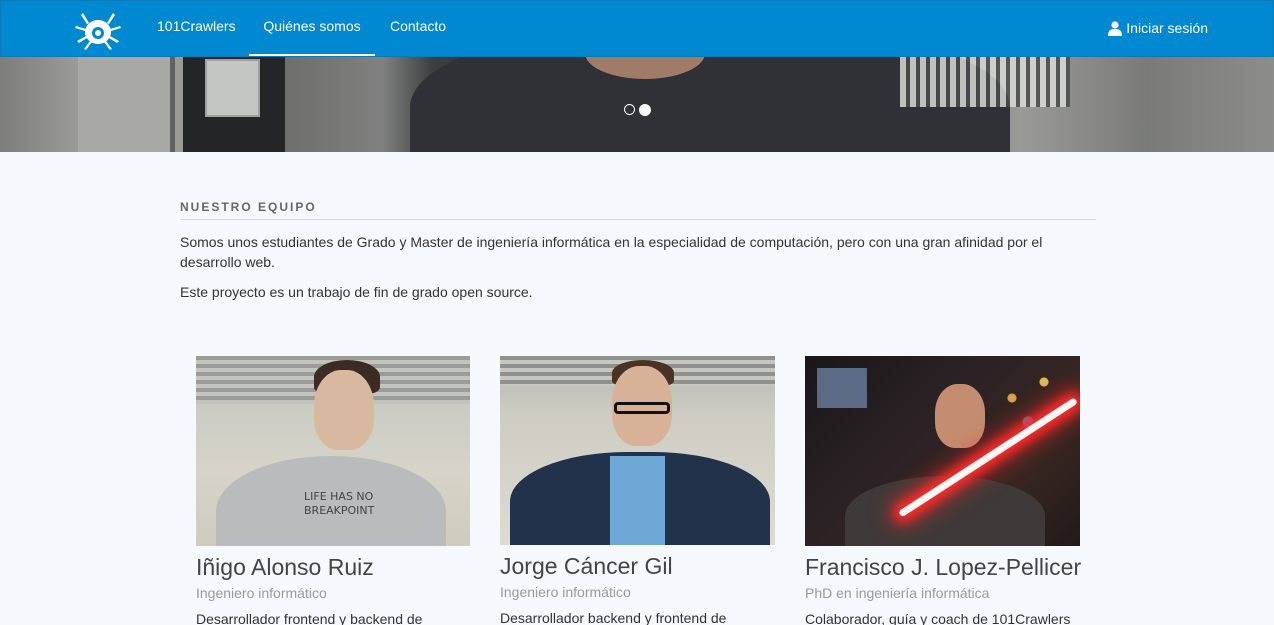 Image resolution: width=1274 pixels, height=625 pixels. What do you see at coordinates (586, 566) in the screenshot?
I see `member-name: Jorge Cáncer Gil` at bounding box center [586, 566].